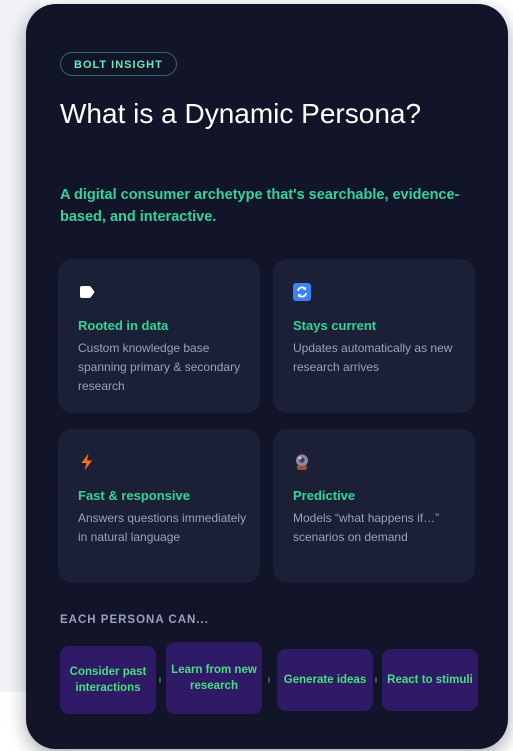 Image resolution: width=513 pixels, height=751 pixels. Describe the element at coordinates (118, 64) in the screenshot. I see `bolt-insight-badge: BOLT INSIGHT` at that location.